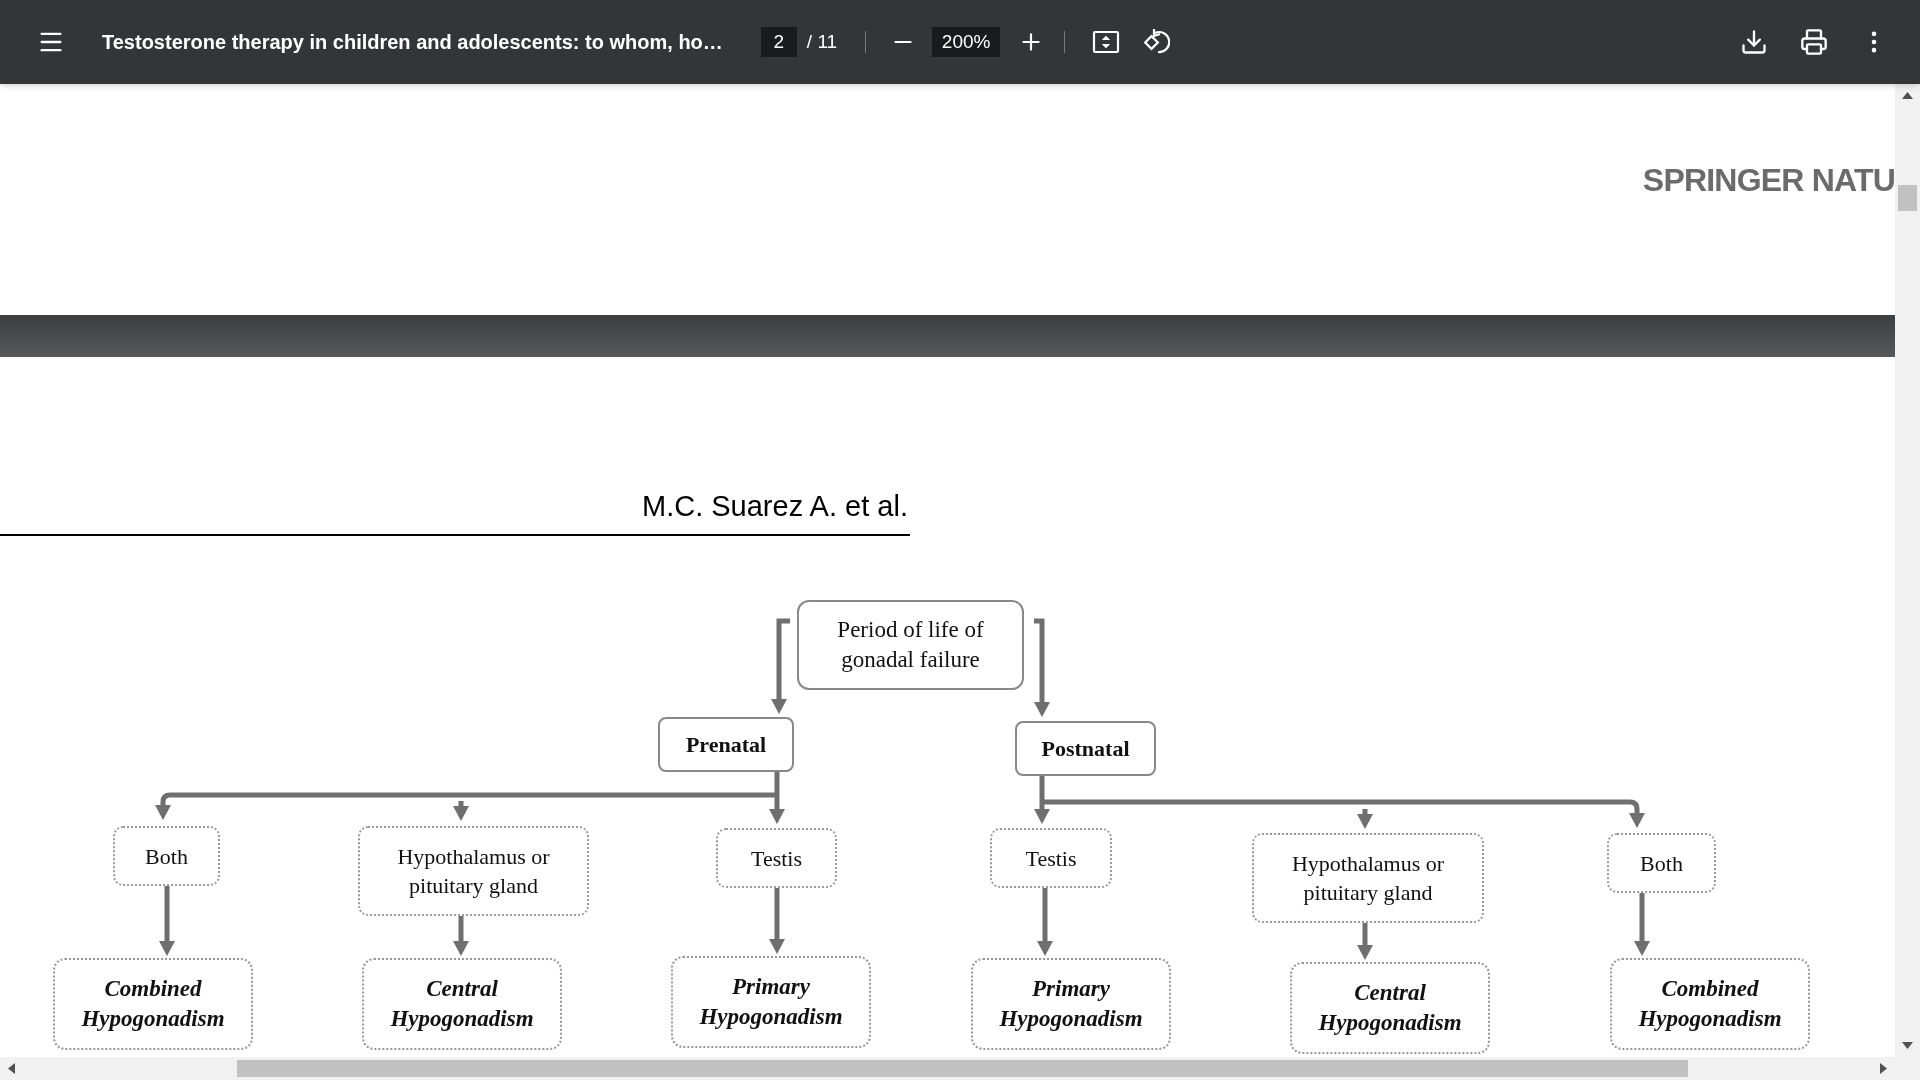 This screenshot has height=1080, width=1920. What do you see at coordinates (1768, 180) in the screenshot?
I see `publisher-logo: SPRINGER NATU` at bounding box center [1768, 180].